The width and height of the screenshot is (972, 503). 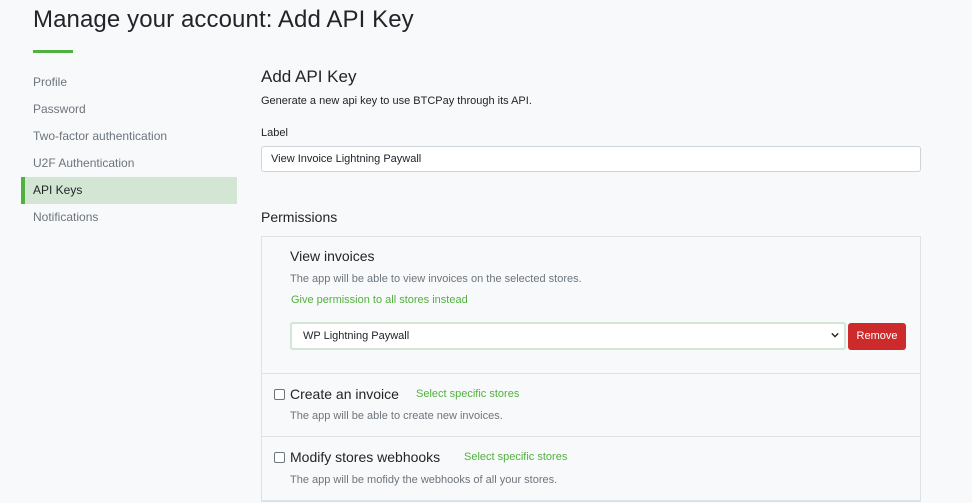 I want to click on title-underline, so click(x=53, y=51).